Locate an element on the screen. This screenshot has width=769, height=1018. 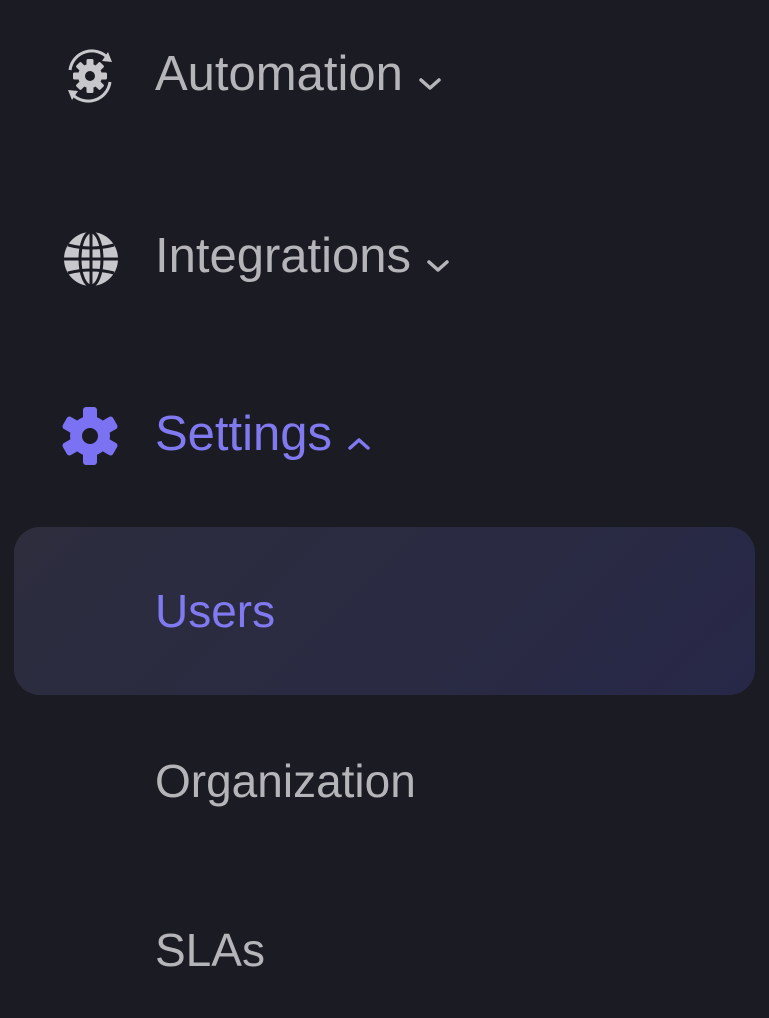
sidebar-item-settings-label: Settings is located at coordinates (263, 436).